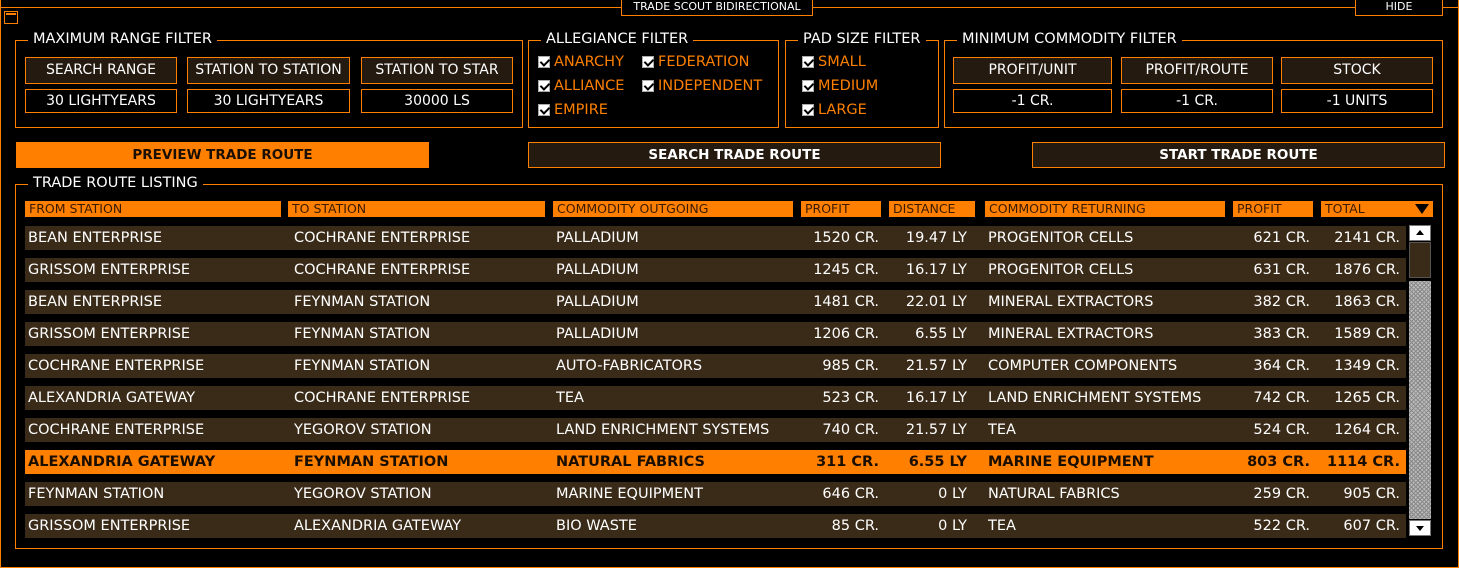 The image size is (1459, 568). What do you see at coordinates (1367, 302) in the screenshot?
I see `total-cell: 1863 CR.` at bounding box center [1367, 302].